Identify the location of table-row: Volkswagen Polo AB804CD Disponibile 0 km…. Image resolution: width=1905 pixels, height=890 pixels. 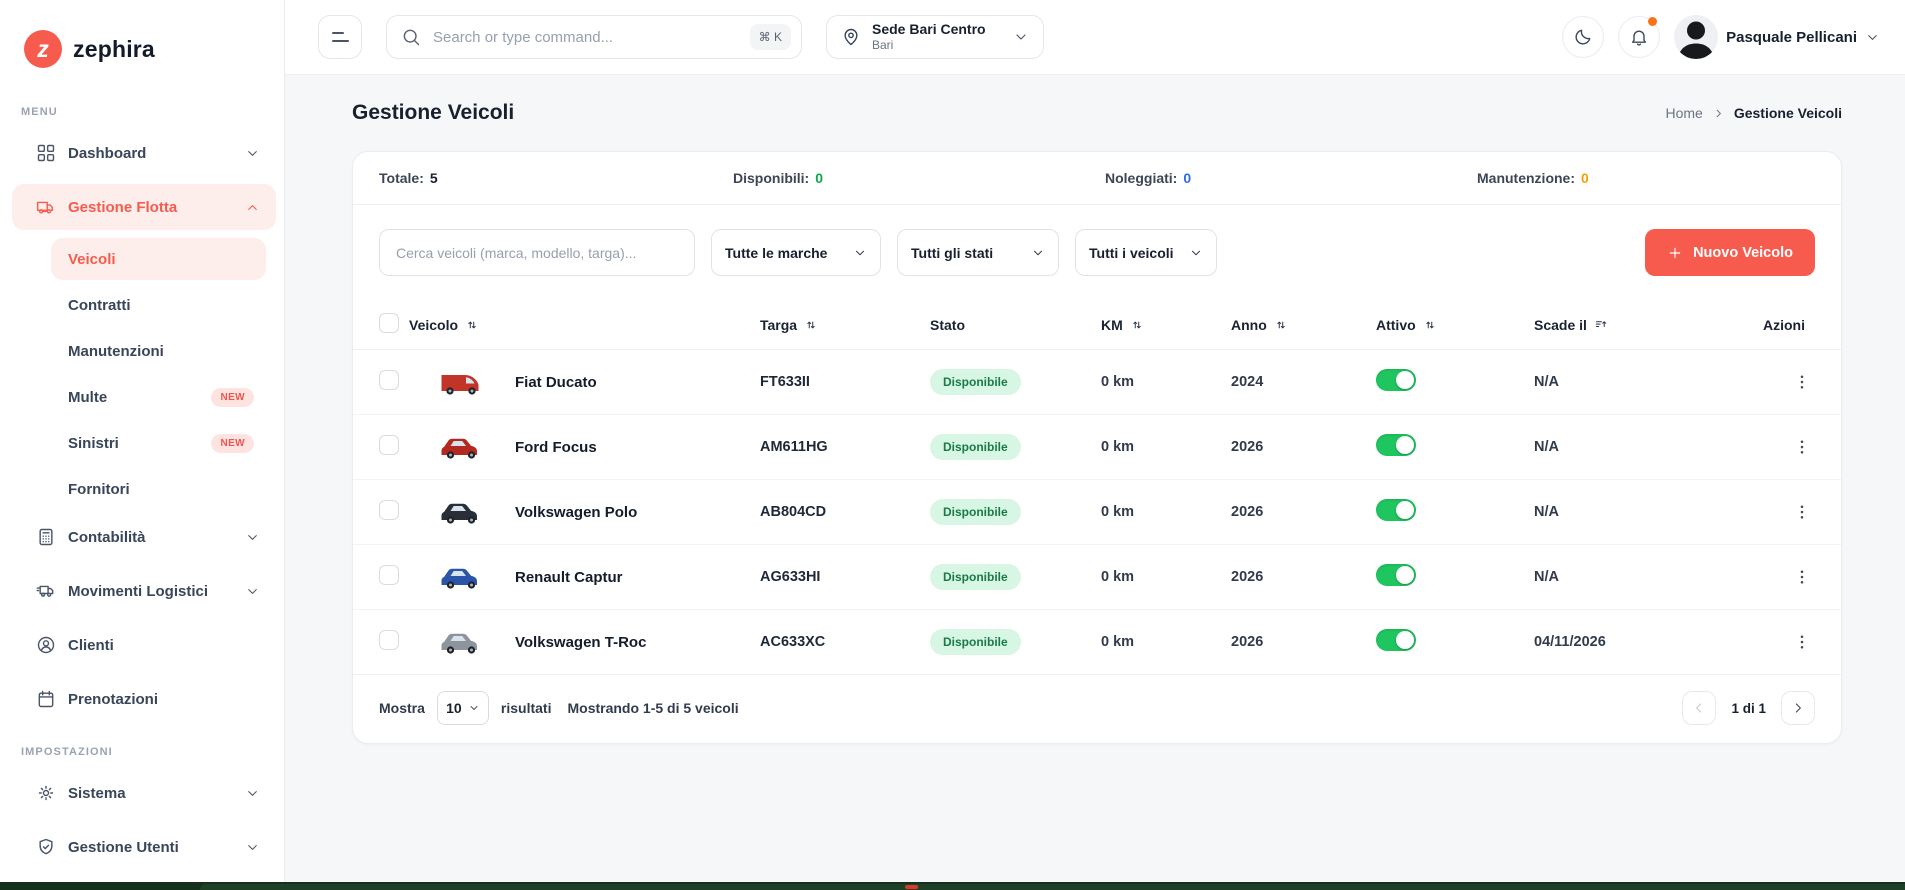
(1097, 512).